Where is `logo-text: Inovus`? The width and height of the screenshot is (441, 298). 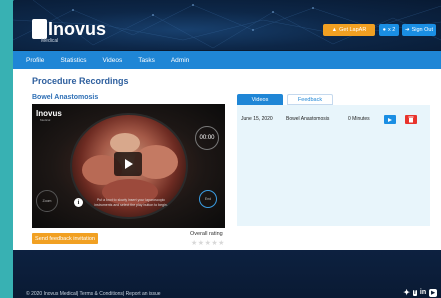 logo-text: Inovus is located at coordinates (77, 29).